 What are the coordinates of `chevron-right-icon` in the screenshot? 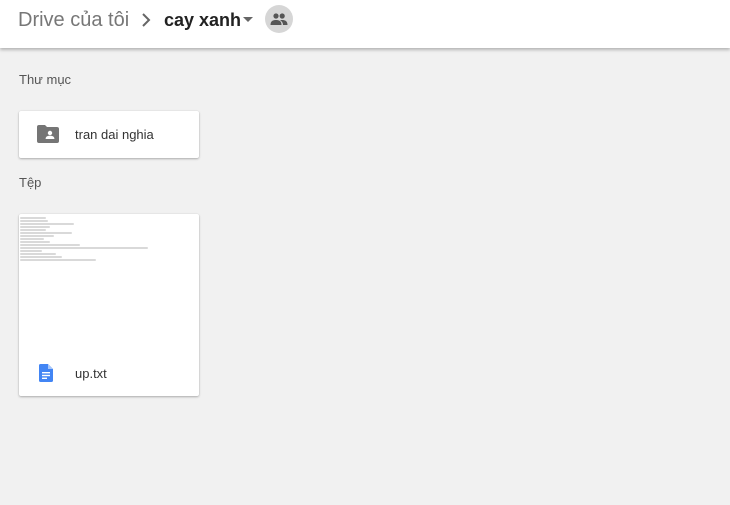 It's located at (146, 20).